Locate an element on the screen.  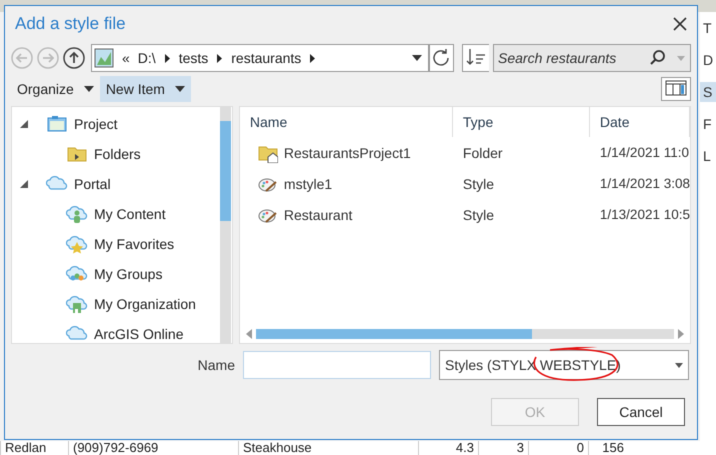
scroll-right-icon is located at coordinates (681, 334).